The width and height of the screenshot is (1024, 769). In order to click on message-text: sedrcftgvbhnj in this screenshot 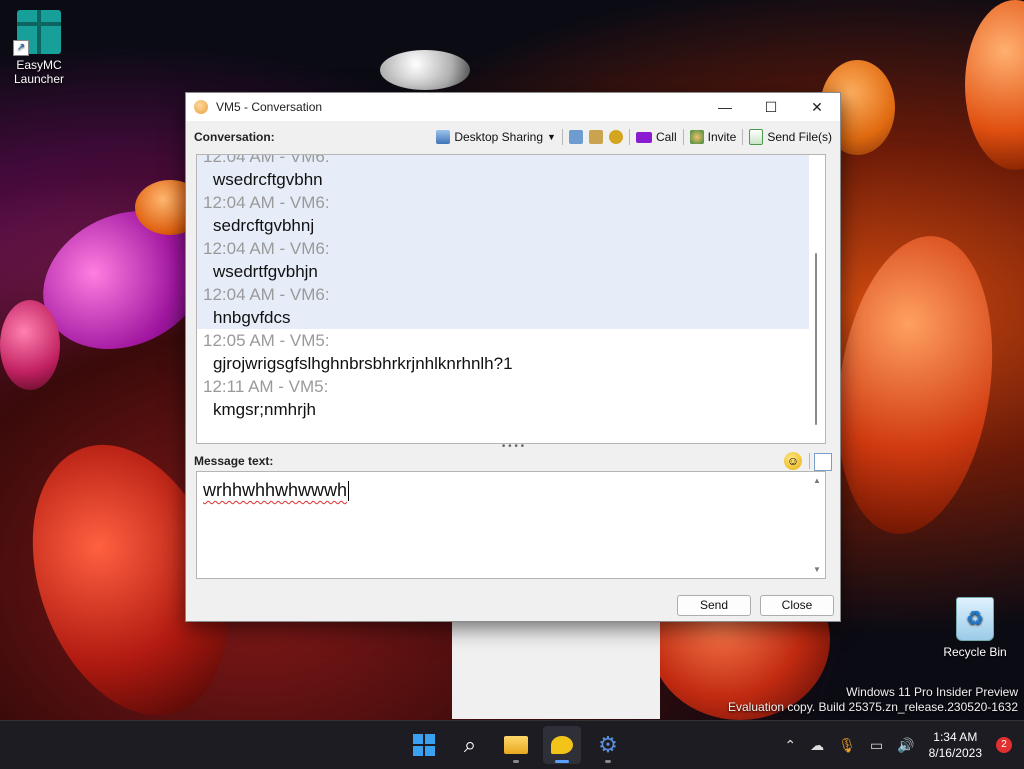, I will do `click(264, 225)`.